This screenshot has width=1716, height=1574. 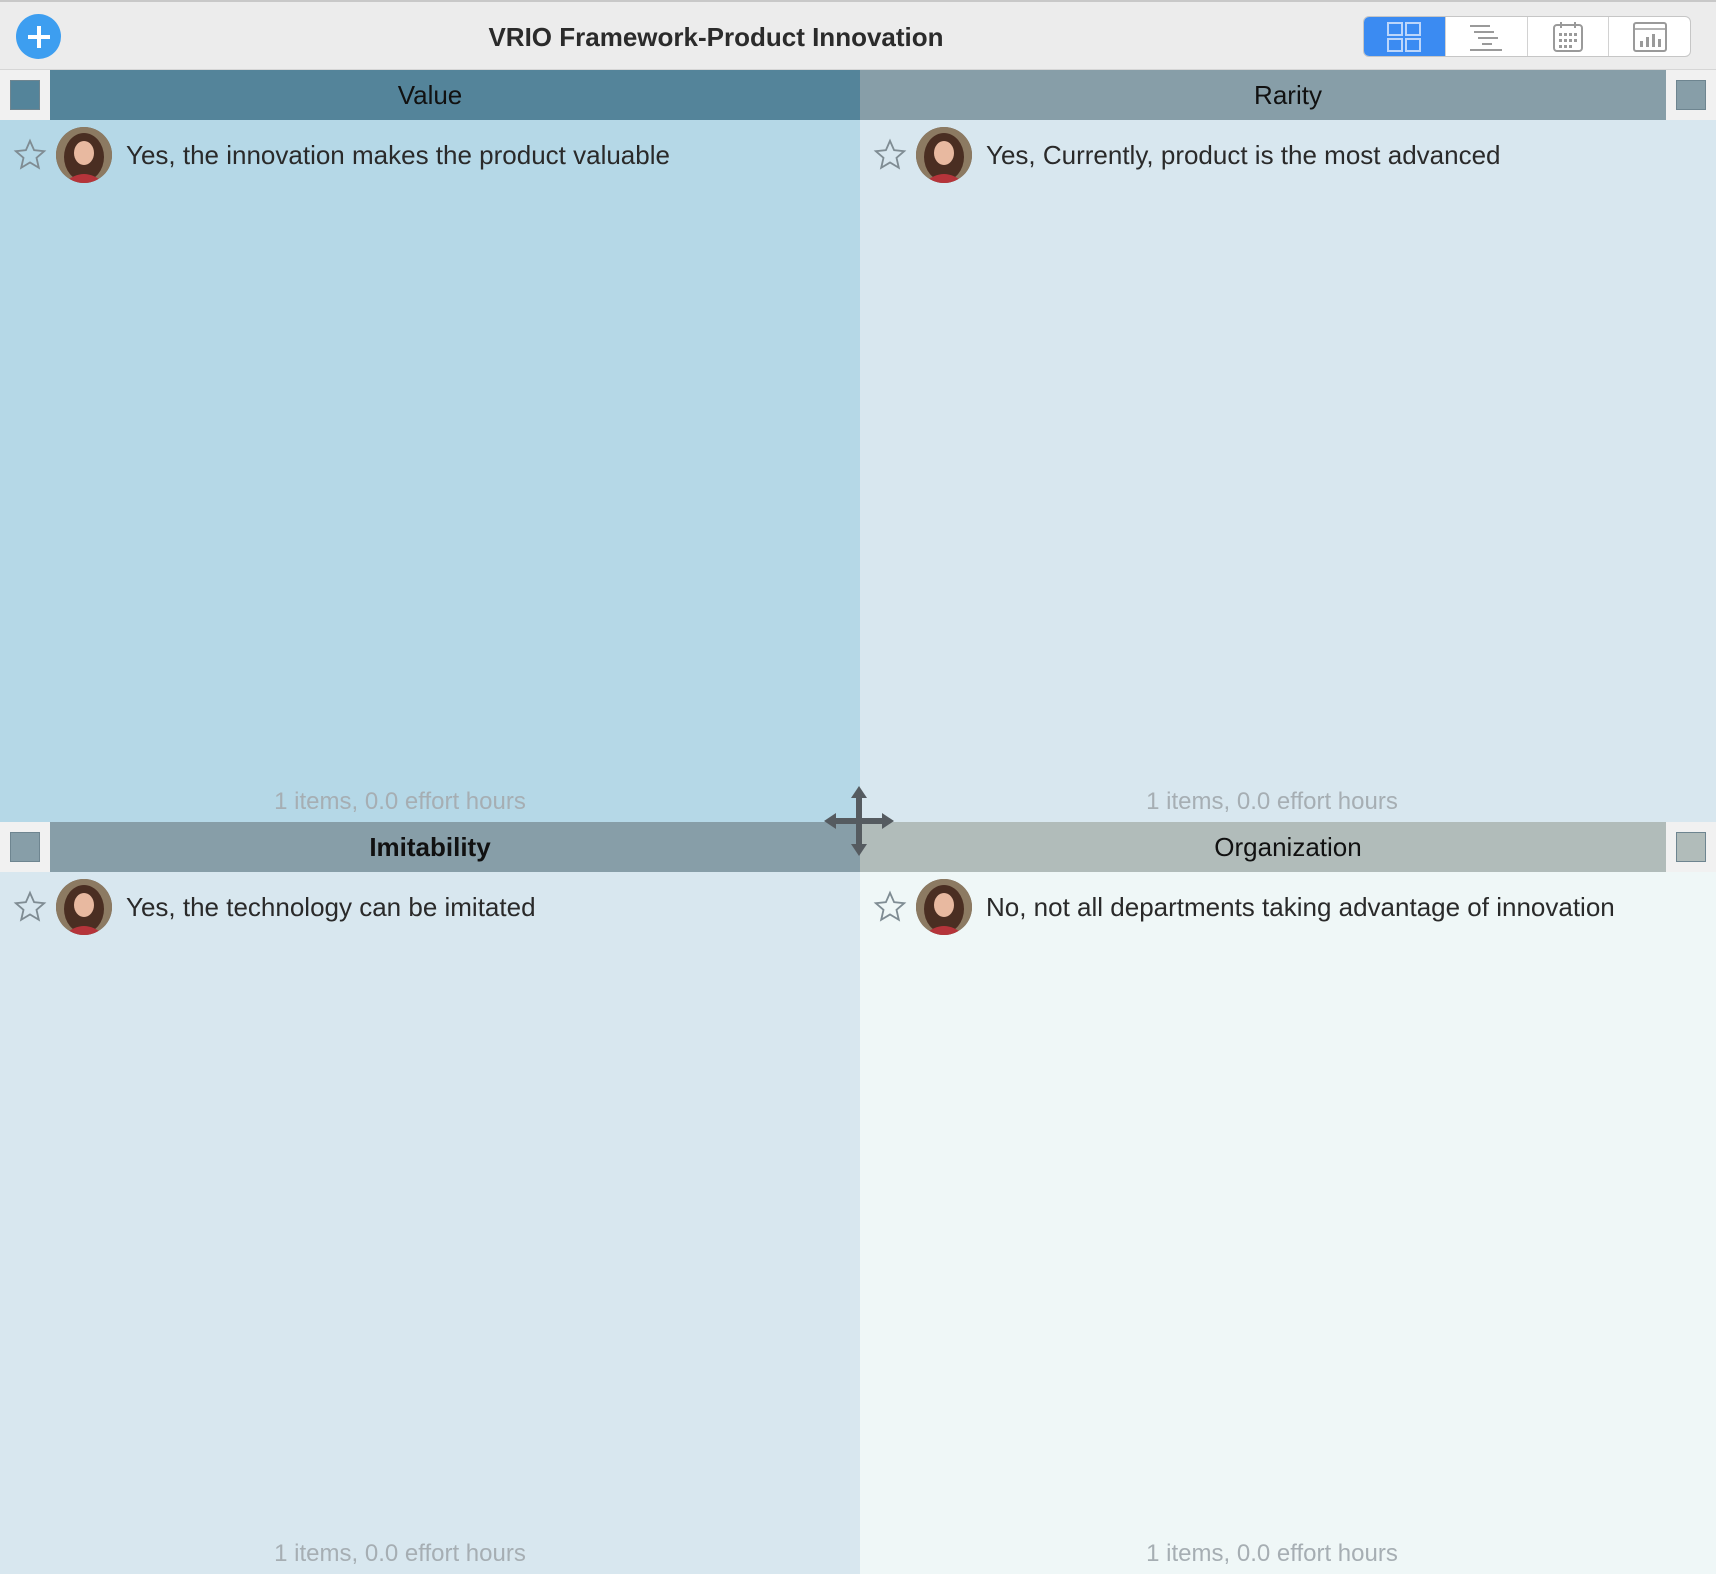 I want to click on quadrant-title-organization: Organization, so click(x=1288, y=846).